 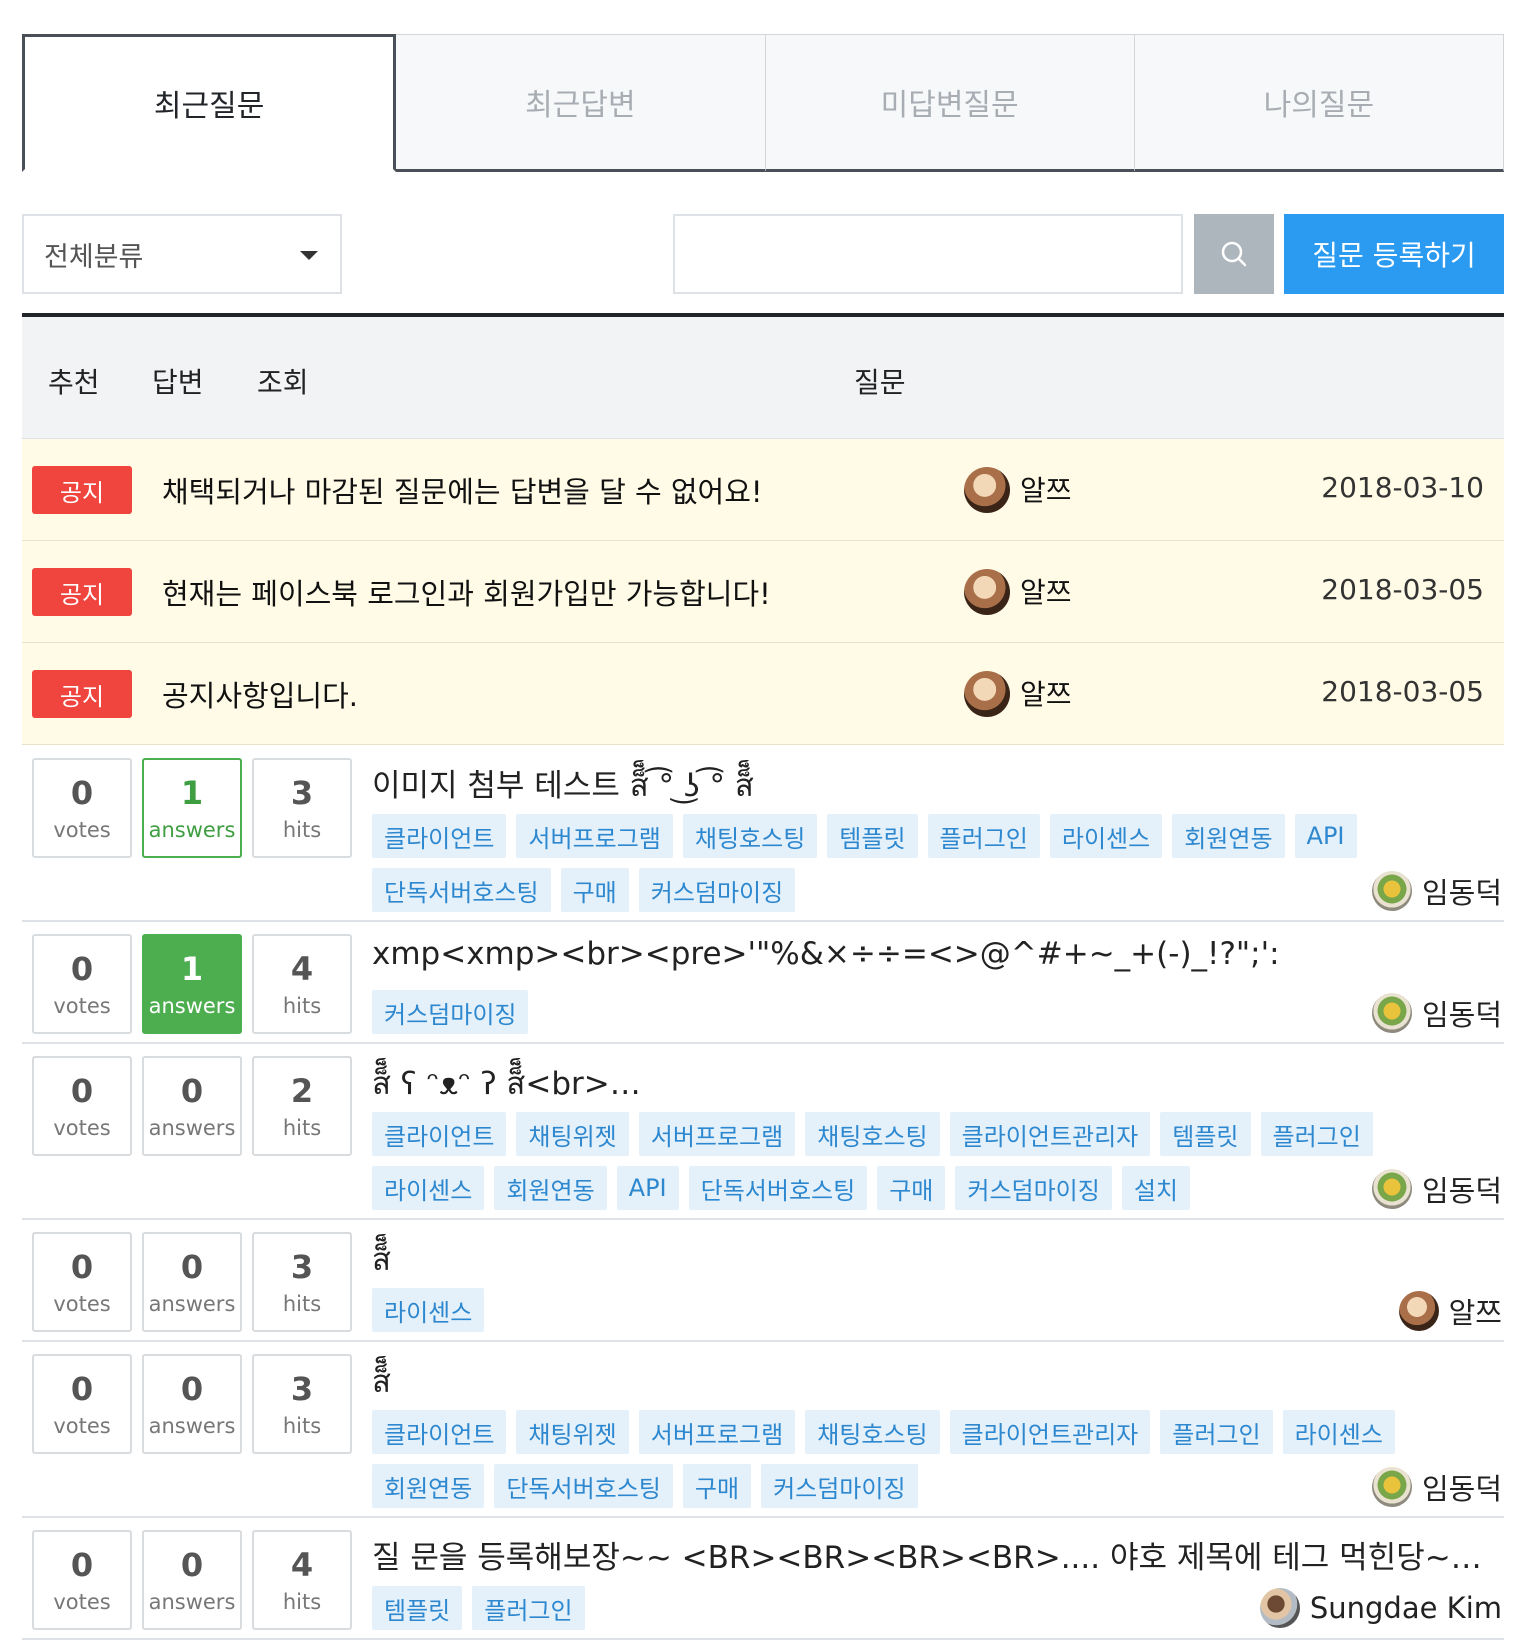 What do you see at coordinates (182, 254) in the screenshot?
I see `category-select: 전체분류` at bounding box center [182, 254].